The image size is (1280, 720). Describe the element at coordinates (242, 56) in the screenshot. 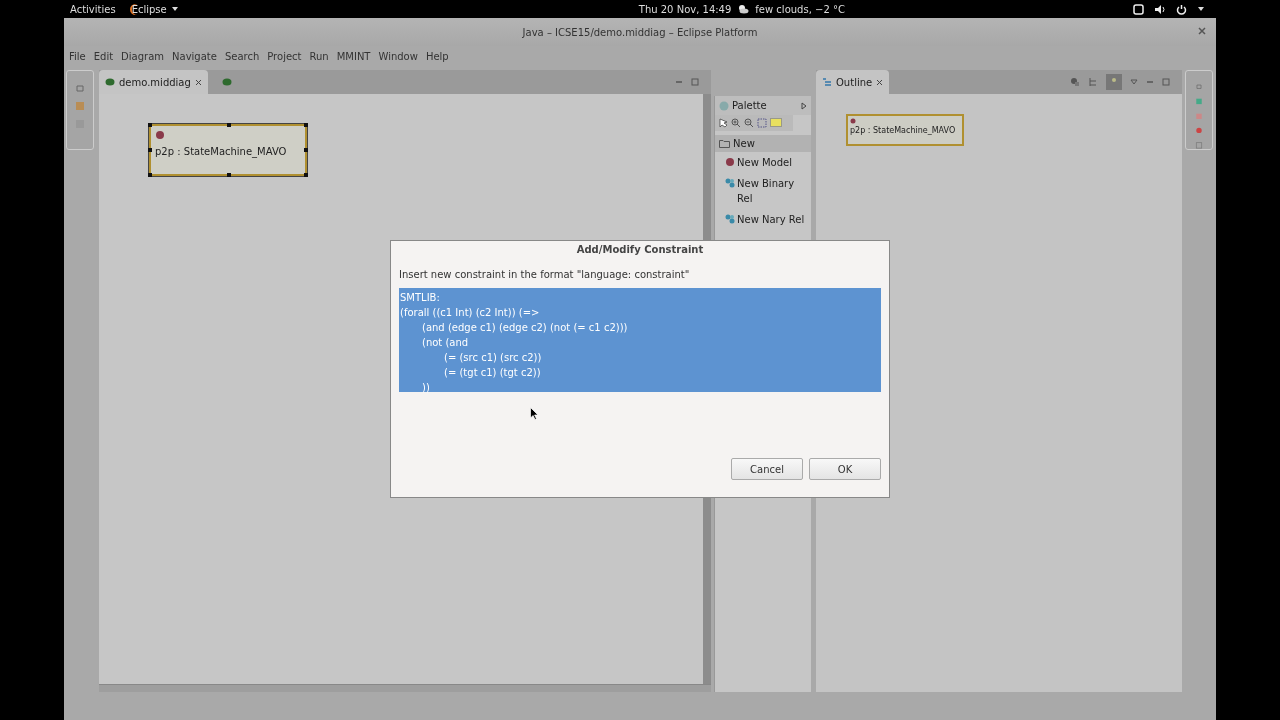

I see `menu-item: Search` at that location.